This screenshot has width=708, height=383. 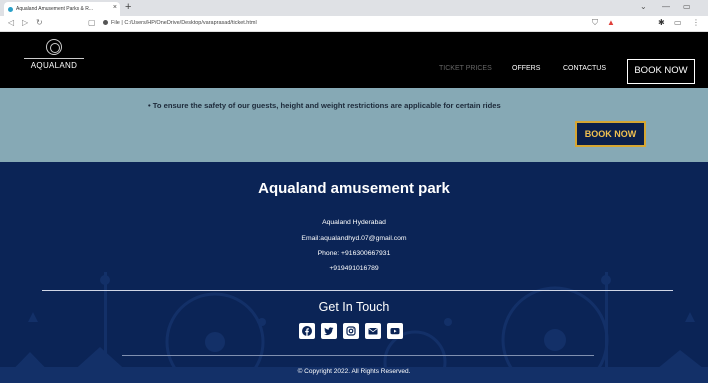 I want to click on shield-icon: ⛉, so click(x=595, y=23).